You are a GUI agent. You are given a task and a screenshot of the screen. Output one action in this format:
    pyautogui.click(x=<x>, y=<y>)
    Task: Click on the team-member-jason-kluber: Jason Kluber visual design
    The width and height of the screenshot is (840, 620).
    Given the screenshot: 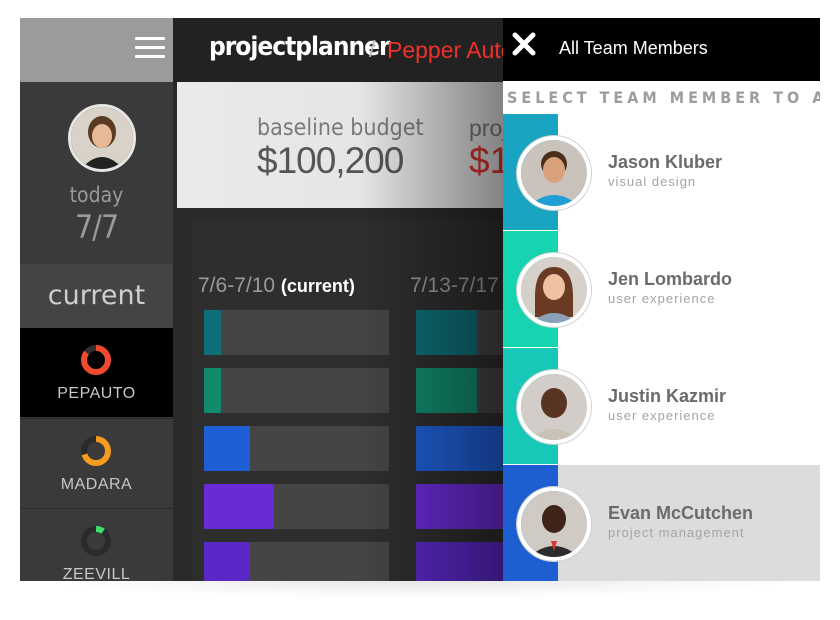 What is the action you would take?
    pyautogui.click(x=661, y=172)
    